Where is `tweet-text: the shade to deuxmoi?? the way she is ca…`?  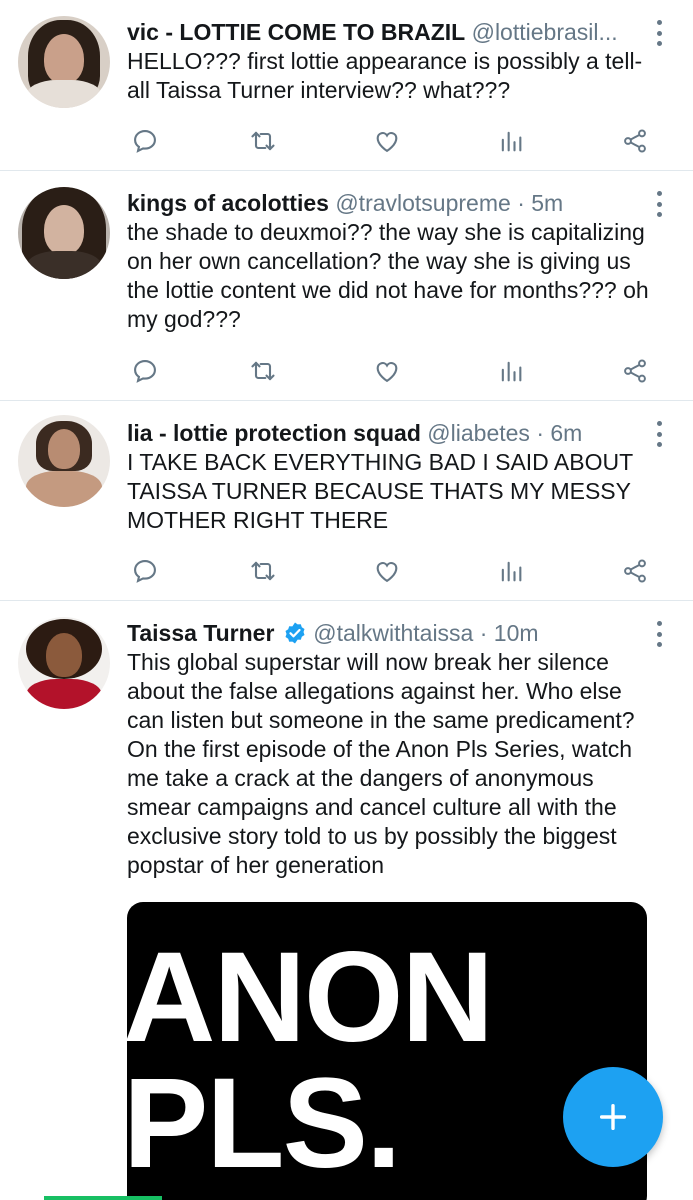
tweet-text: the shade to deuxmoi?? the way she is ca… is located at coordinates (388, 275).